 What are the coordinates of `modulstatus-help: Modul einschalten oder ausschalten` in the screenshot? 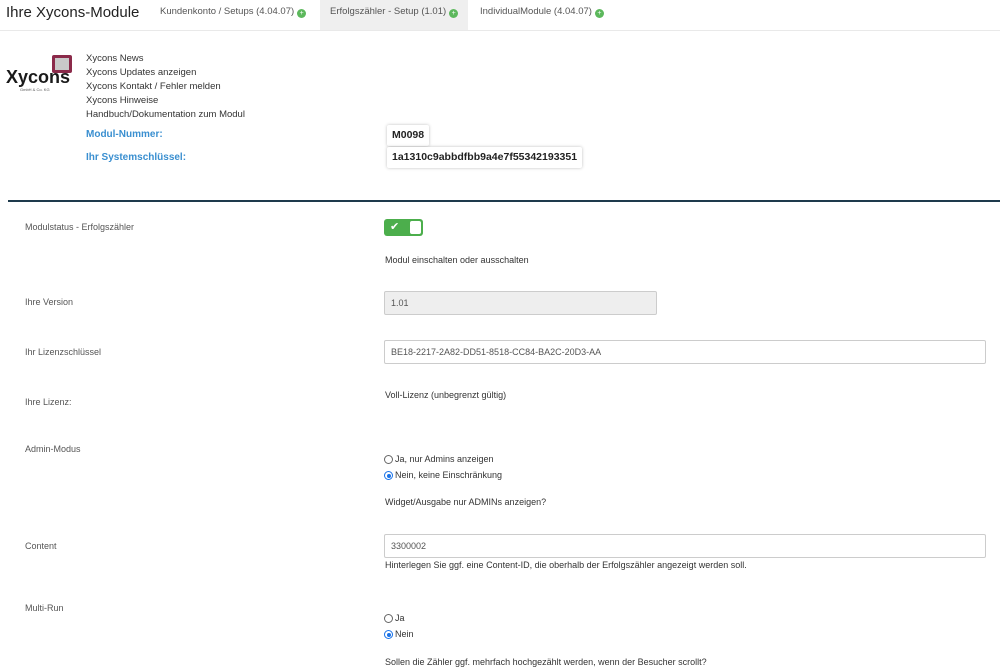 It's located at (457, 260).